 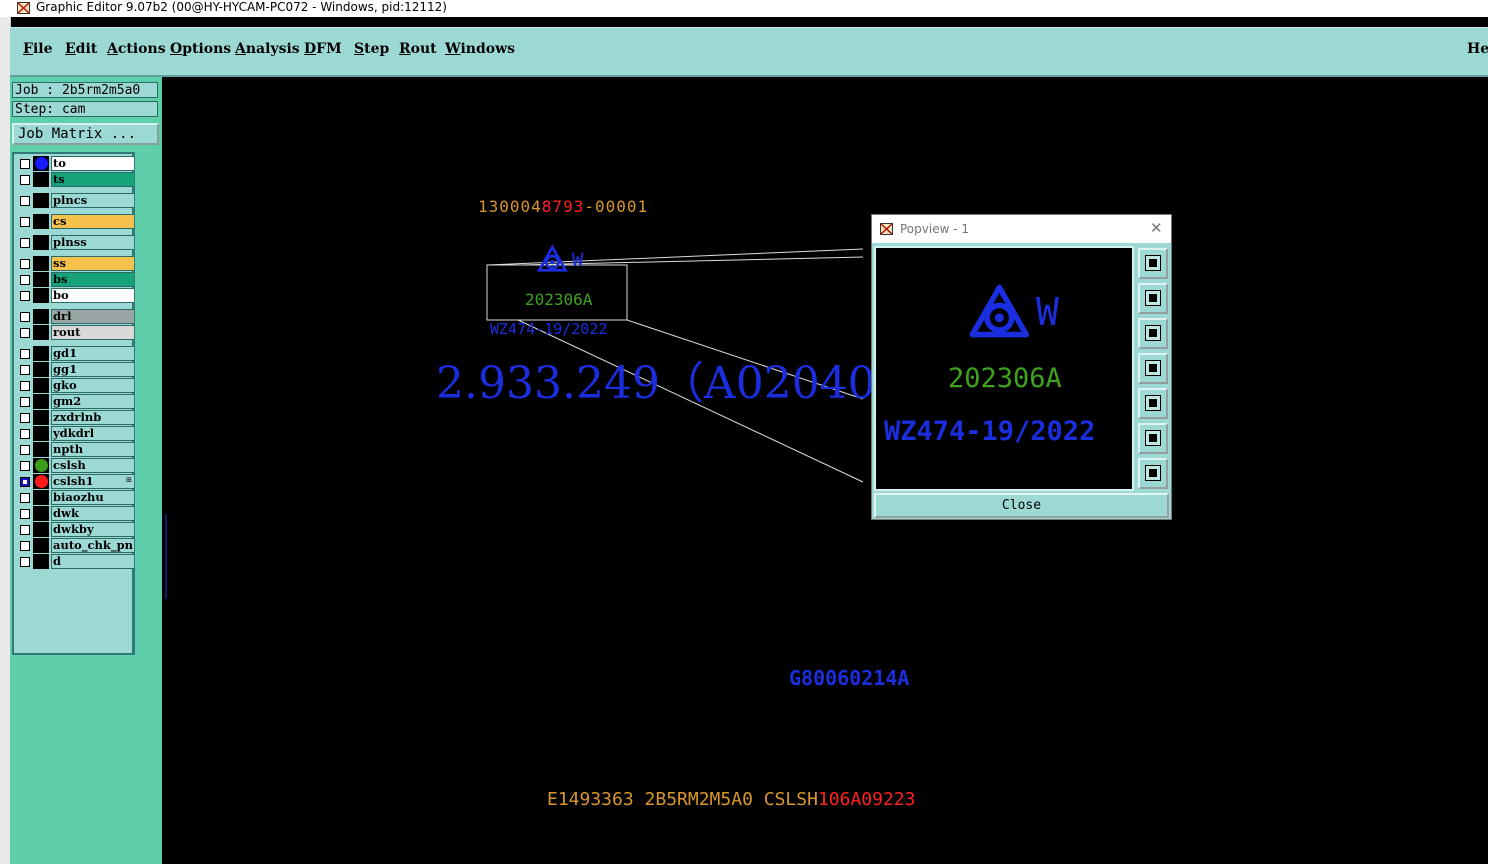 I want to click on layer-name: gg1, so click(x=93, y=369).